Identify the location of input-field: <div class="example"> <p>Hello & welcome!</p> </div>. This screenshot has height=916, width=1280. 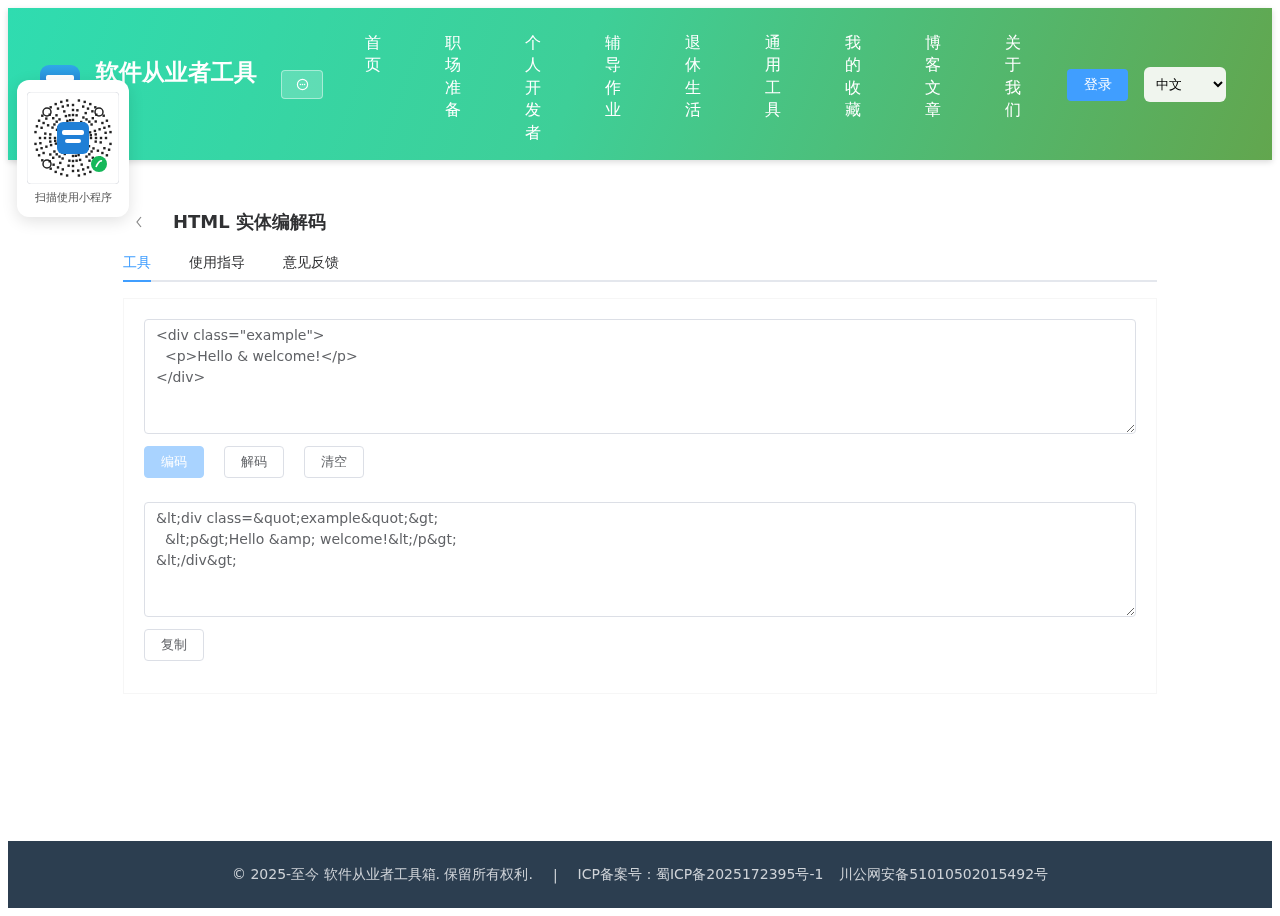
(640, 376).